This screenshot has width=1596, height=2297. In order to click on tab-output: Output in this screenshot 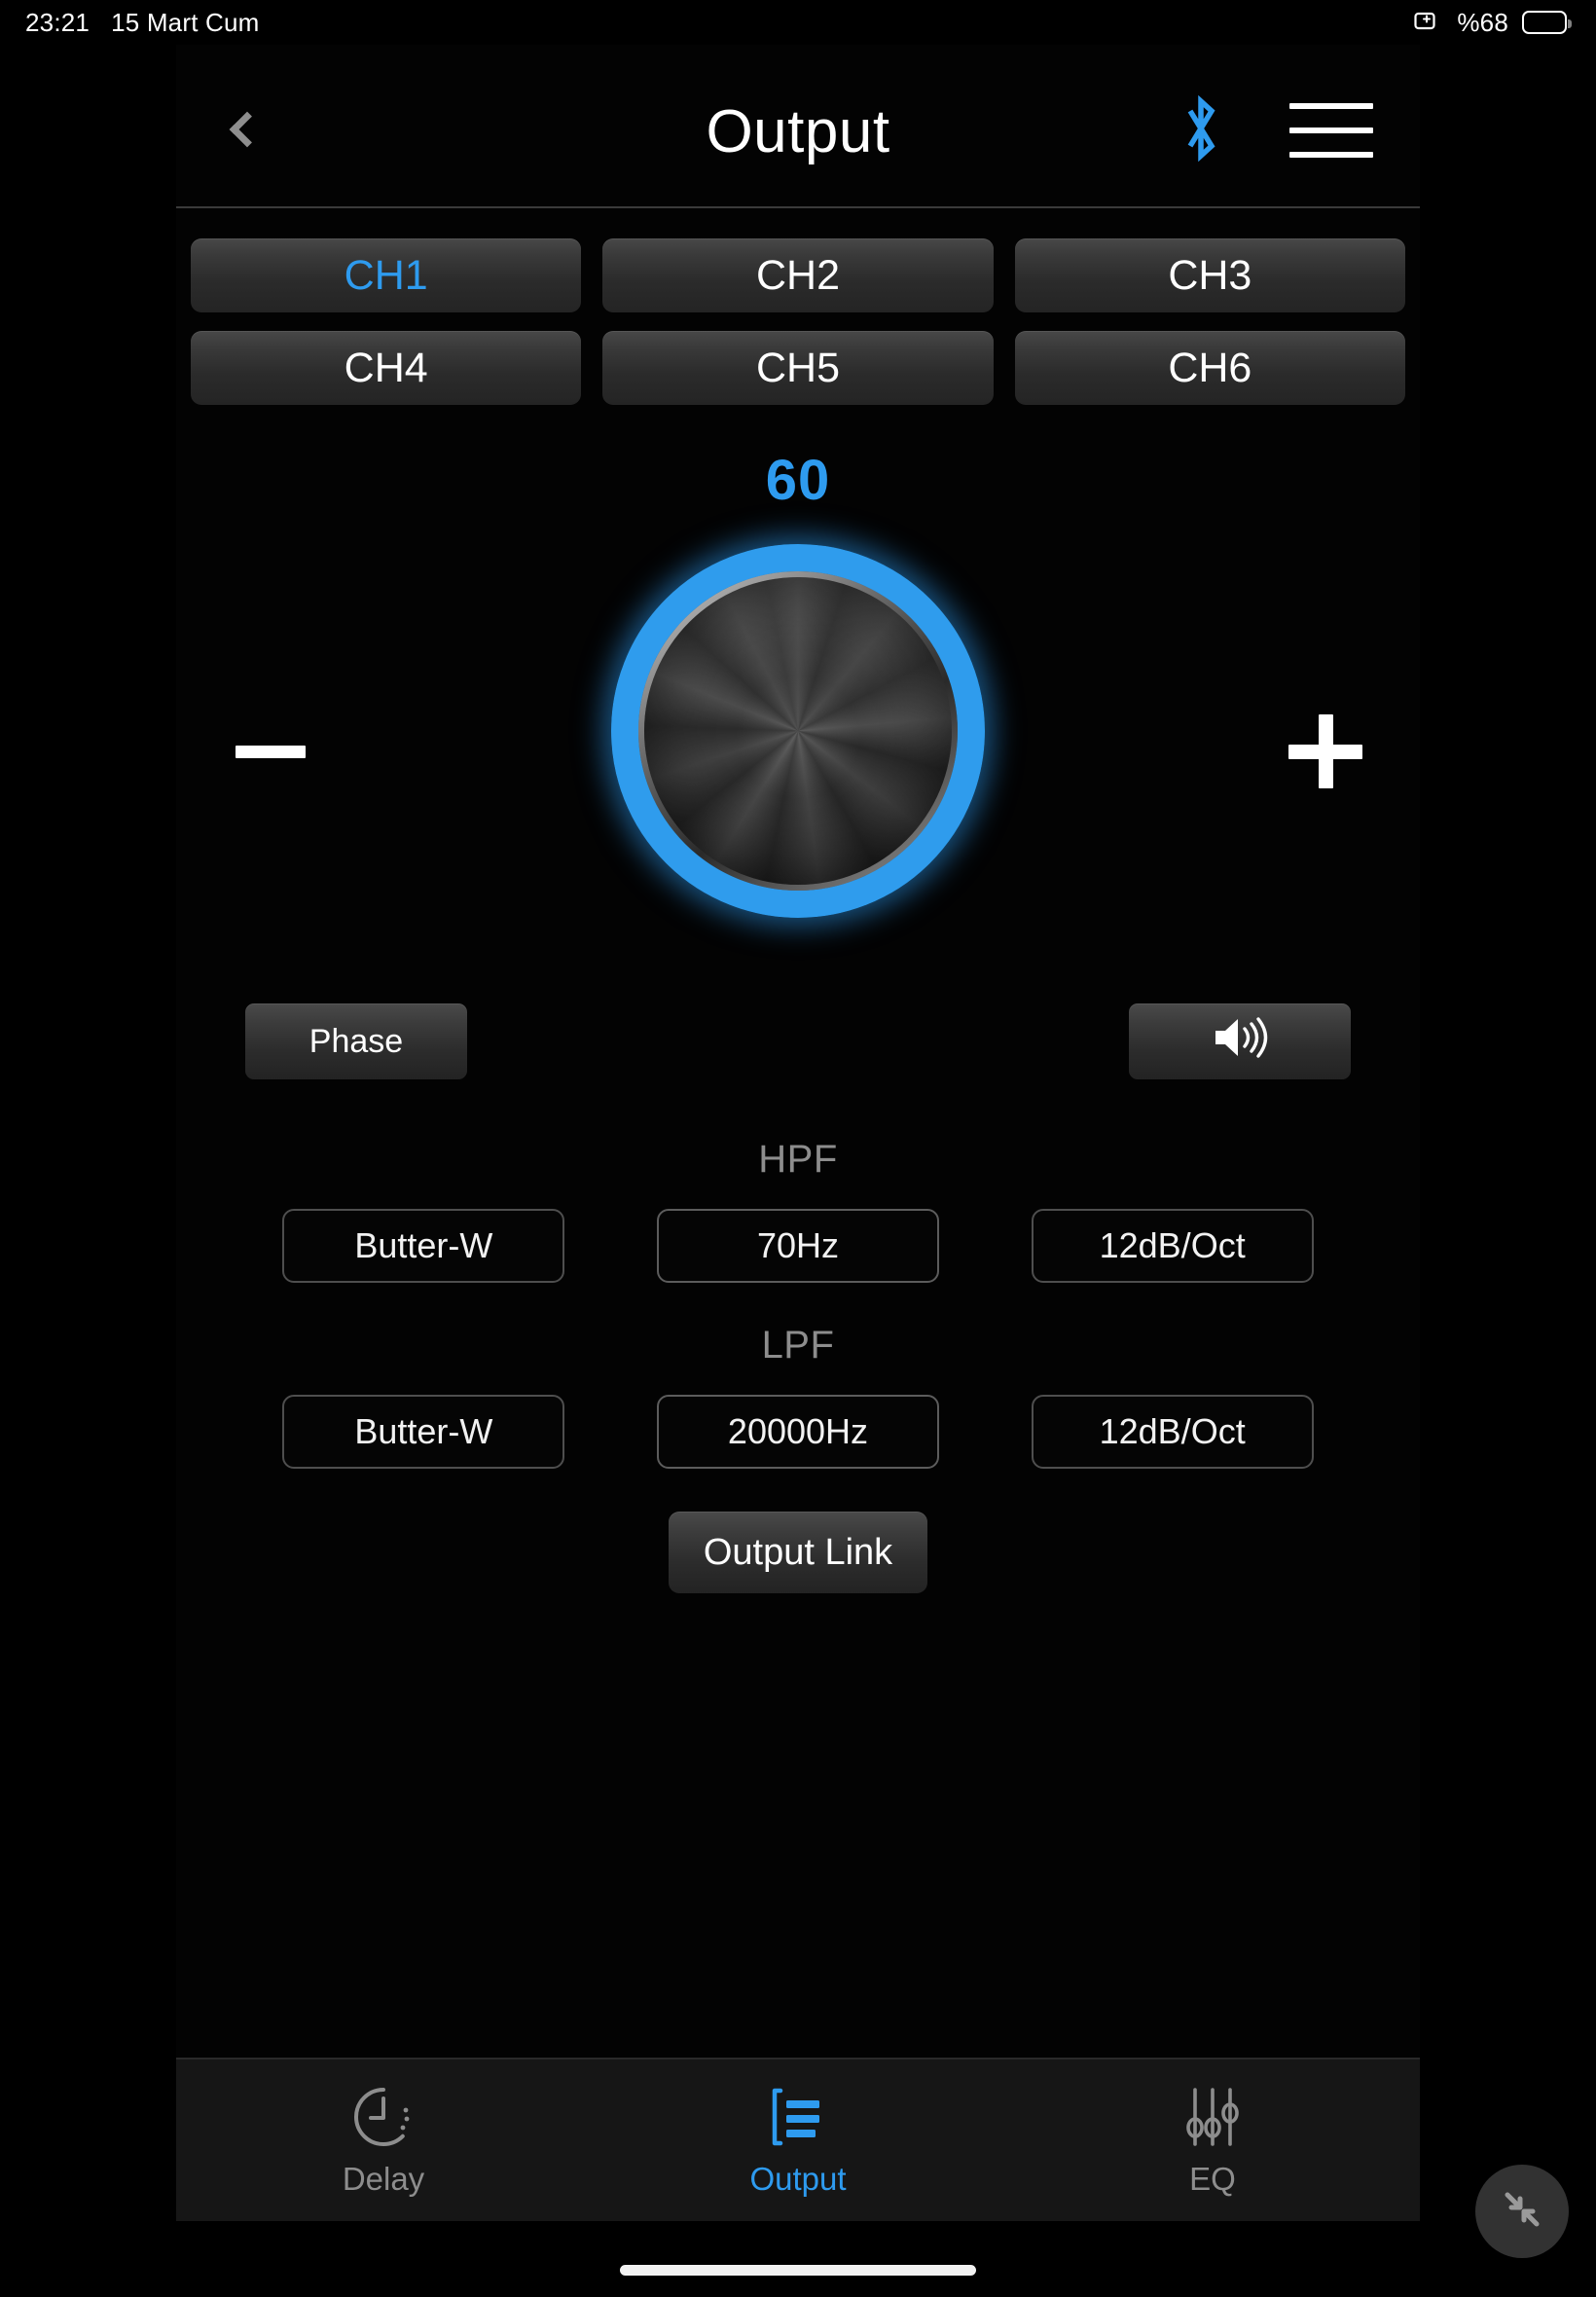, I will do `click(798, 2140)`.